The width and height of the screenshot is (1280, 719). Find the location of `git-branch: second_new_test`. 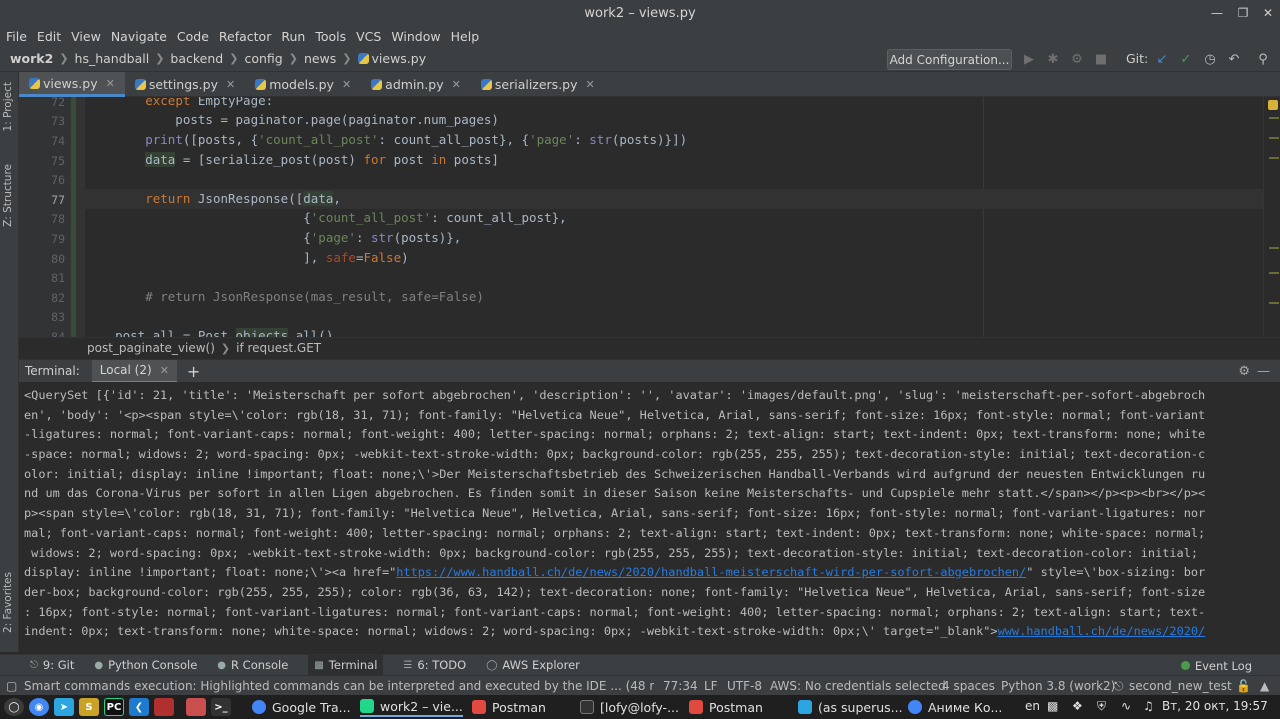

git-branch: second_new_test is located at coordinates (1180, 686).